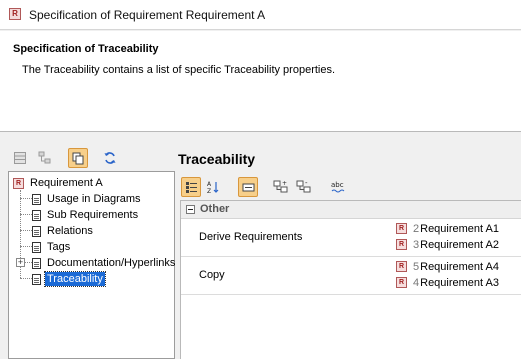 This screenshot has width=521, height=359. I want to click on expand-all-button: +, so click(281, 187).